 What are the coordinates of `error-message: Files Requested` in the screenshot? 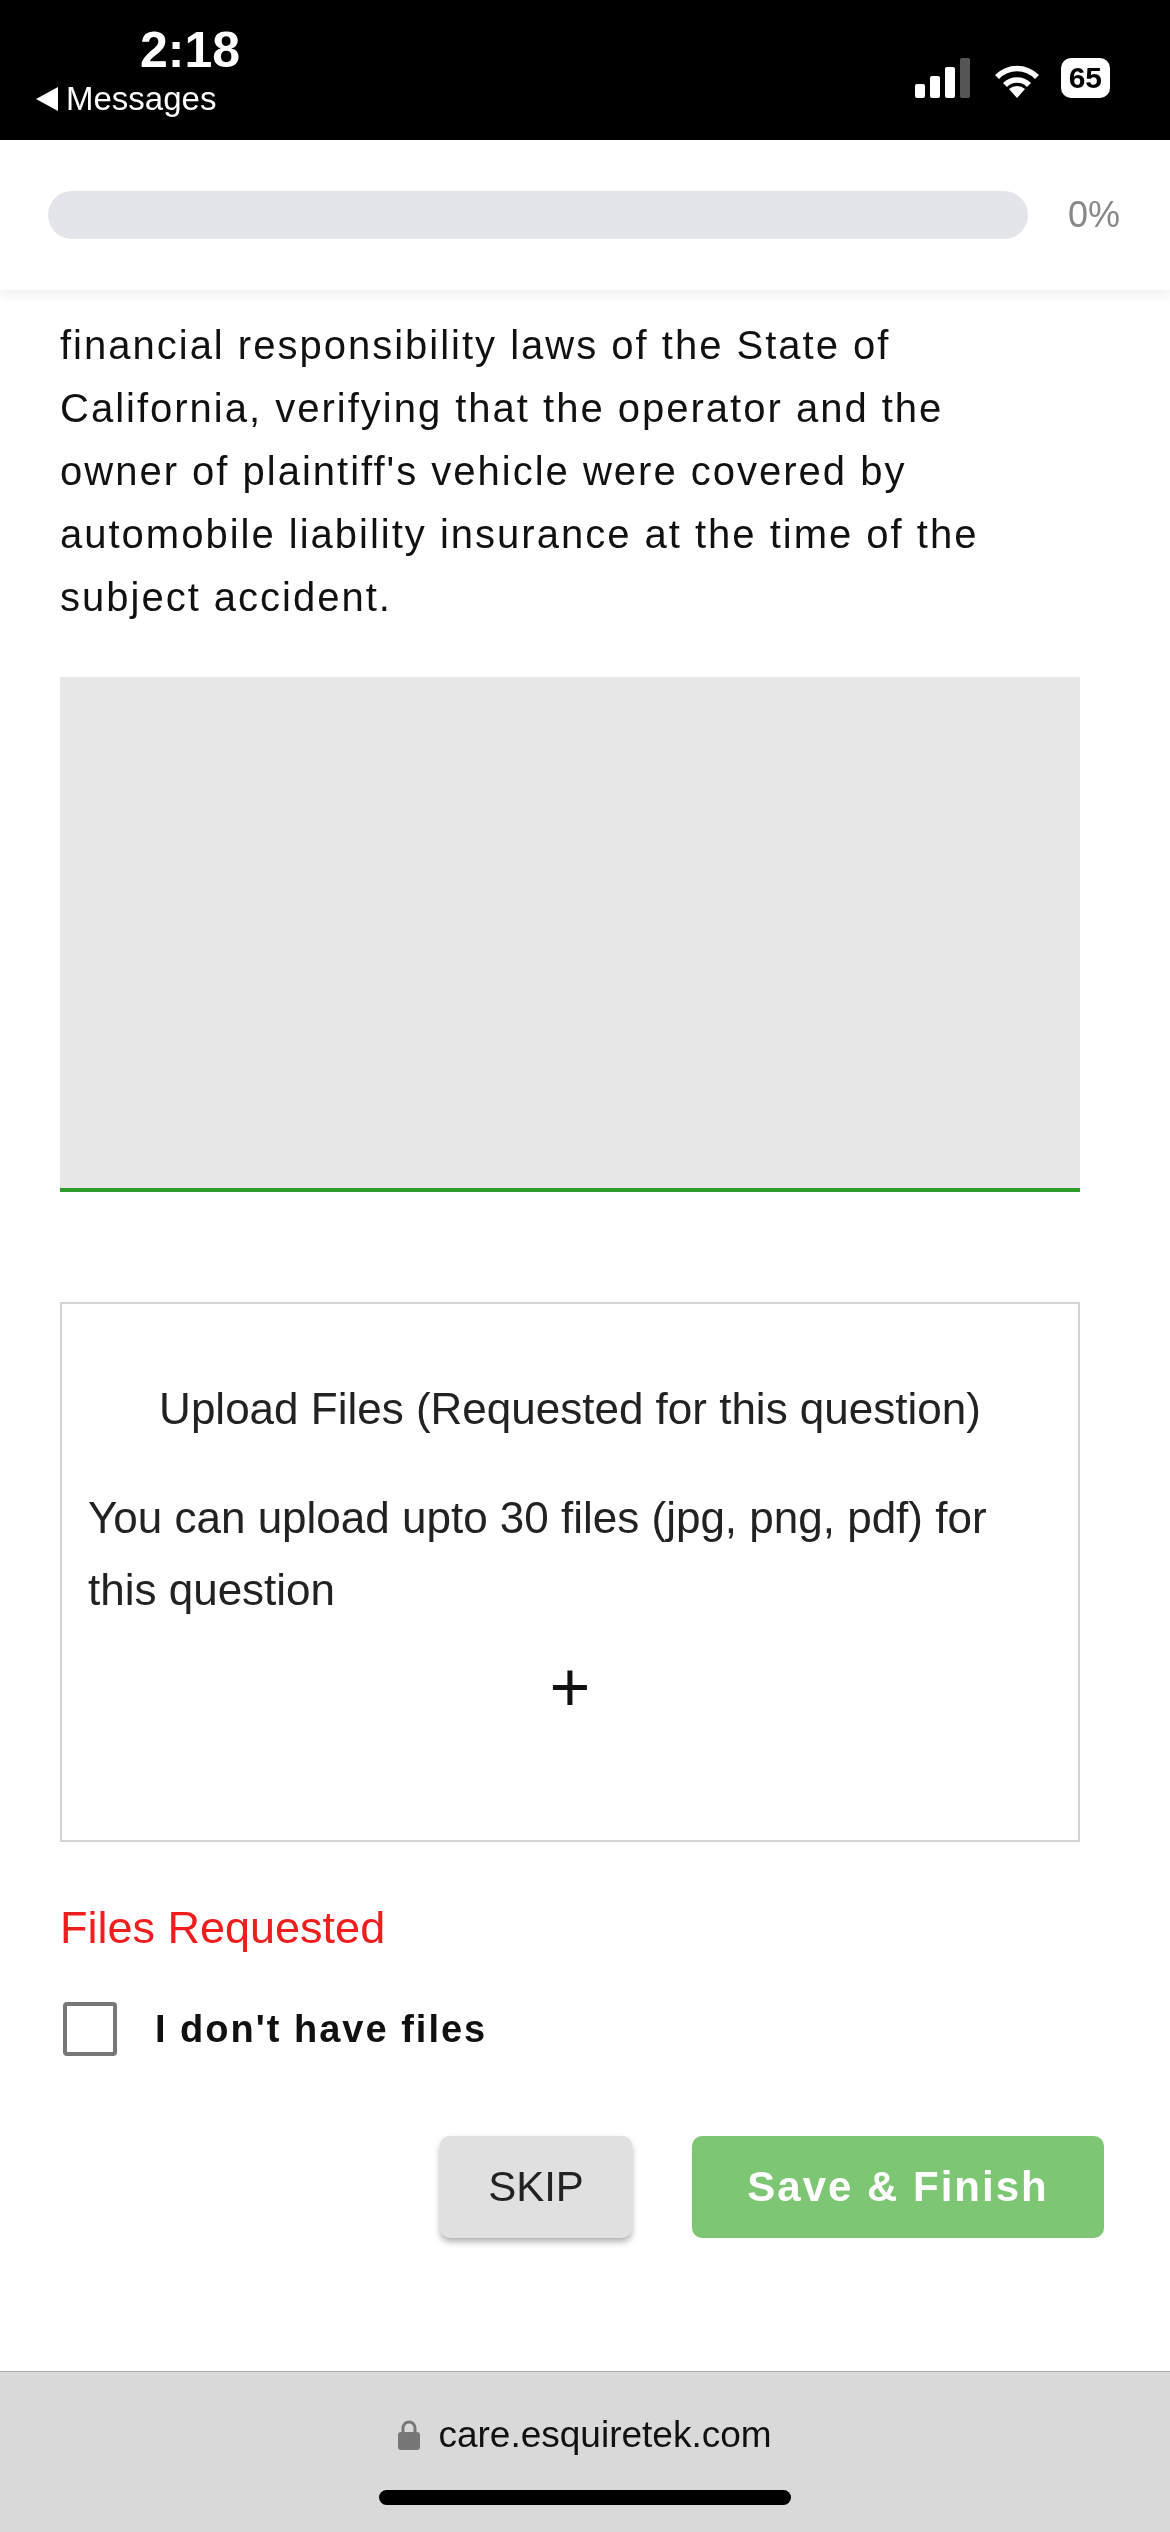 It's located at (223, 1928).